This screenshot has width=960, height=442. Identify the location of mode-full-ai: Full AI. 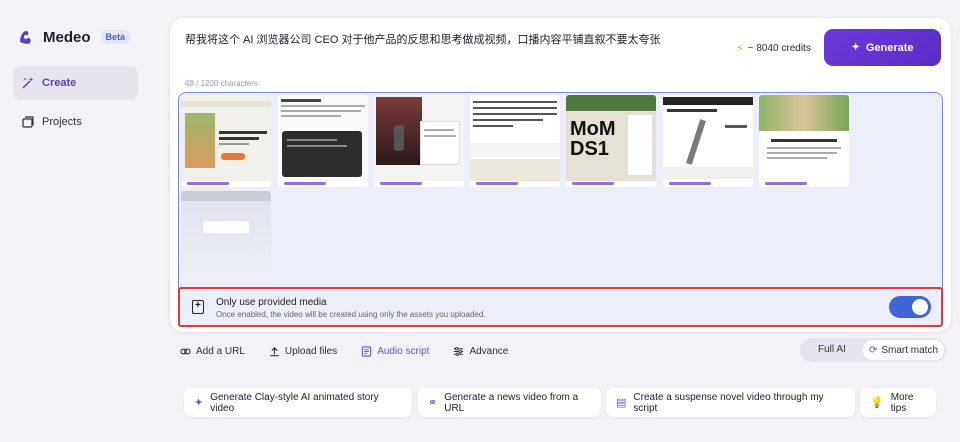
(832, 349).